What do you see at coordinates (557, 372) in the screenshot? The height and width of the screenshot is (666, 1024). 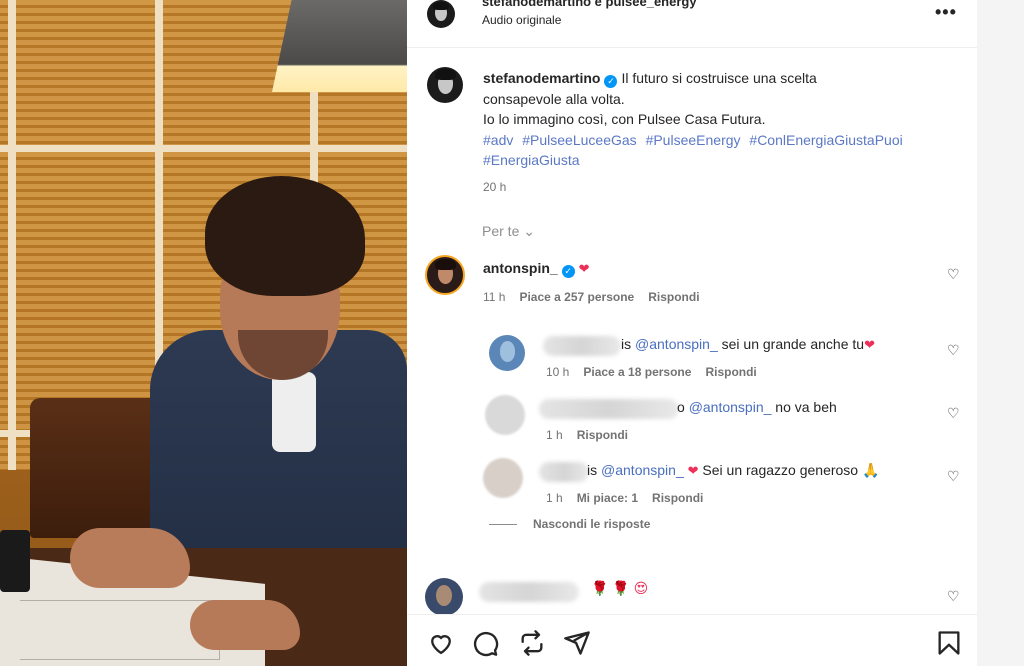 I see `comment-time: 10 h` at bounding box center [557, 372].